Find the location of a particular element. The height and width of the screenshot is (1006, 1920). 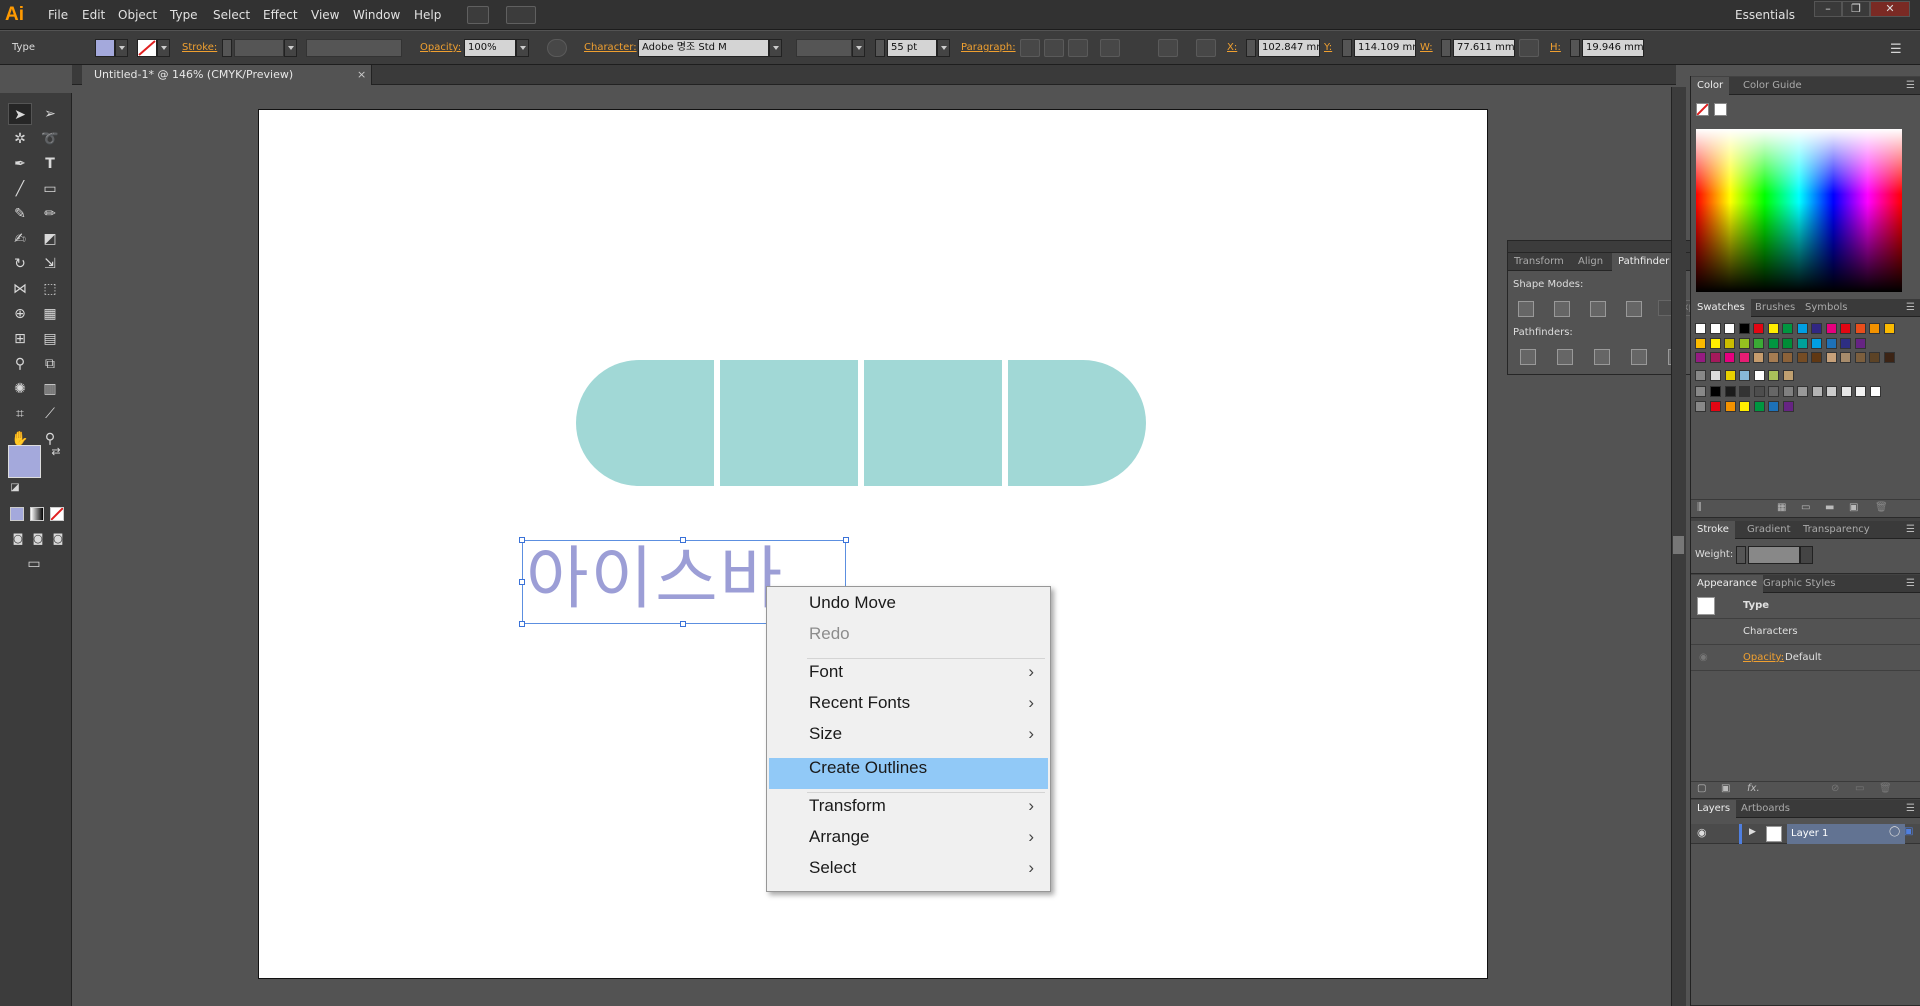

duplicate-item-icon: ▭ is located at coordinates (1859, 788).